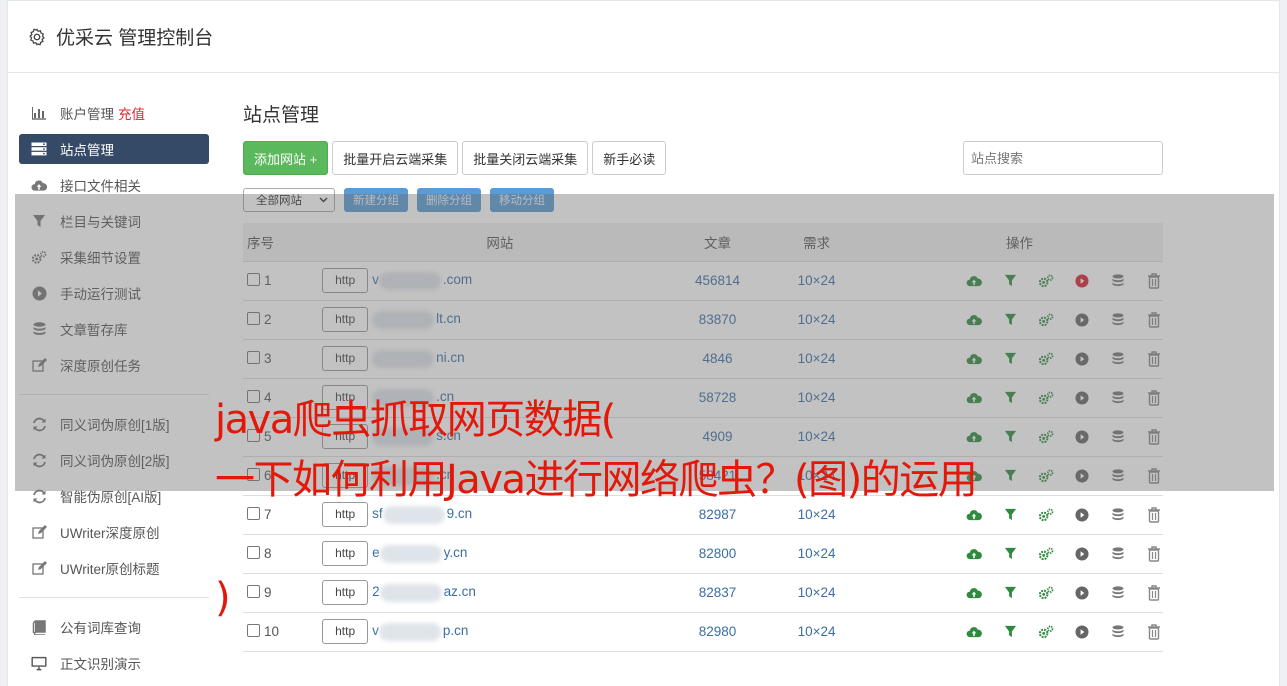 The image size is (1287, 686). I want to click on sidebar-item: 采集细节设置, so click(114, 257).